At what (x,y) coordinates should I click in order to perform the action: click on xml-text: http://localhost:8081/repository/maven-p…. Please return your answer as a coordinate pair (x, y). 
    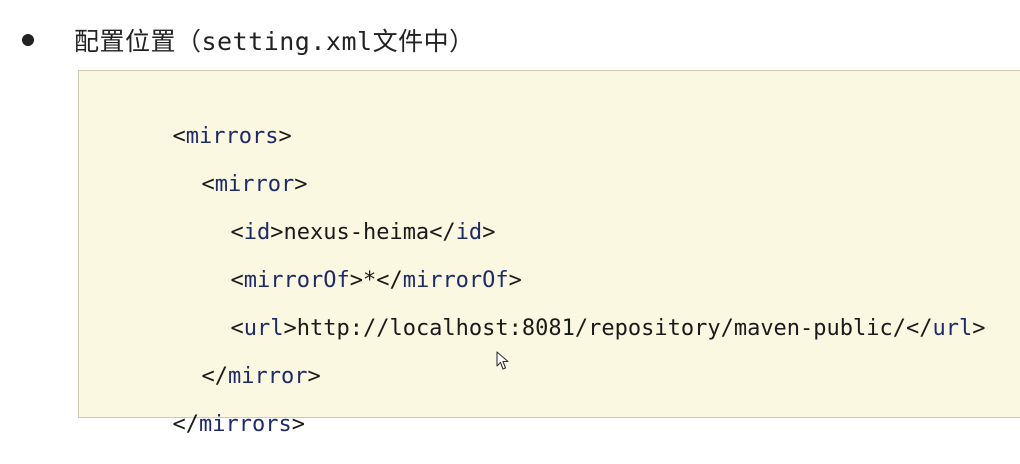
    Looking at the image, I should click on (601, 328).